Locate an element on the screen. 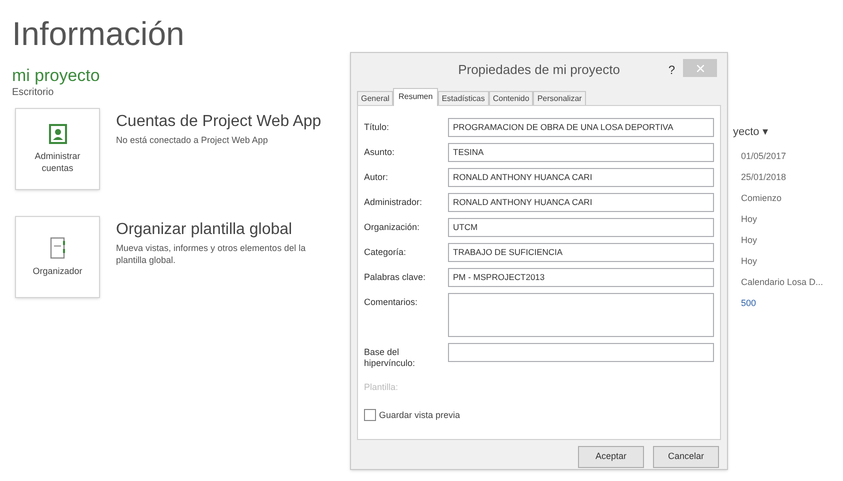 Image resolution: width=843 pixels, height=481 pixels. project-name: mi proyecto is located at coordinates (56, 76).